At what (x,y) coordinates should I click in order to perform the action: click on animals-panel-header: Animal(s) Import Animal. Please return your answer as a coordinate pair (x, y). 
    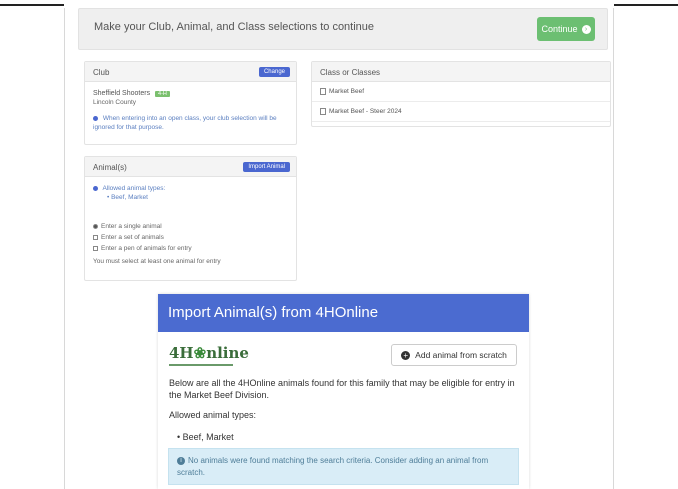
    Looking at the image, I should click on (190, 167).